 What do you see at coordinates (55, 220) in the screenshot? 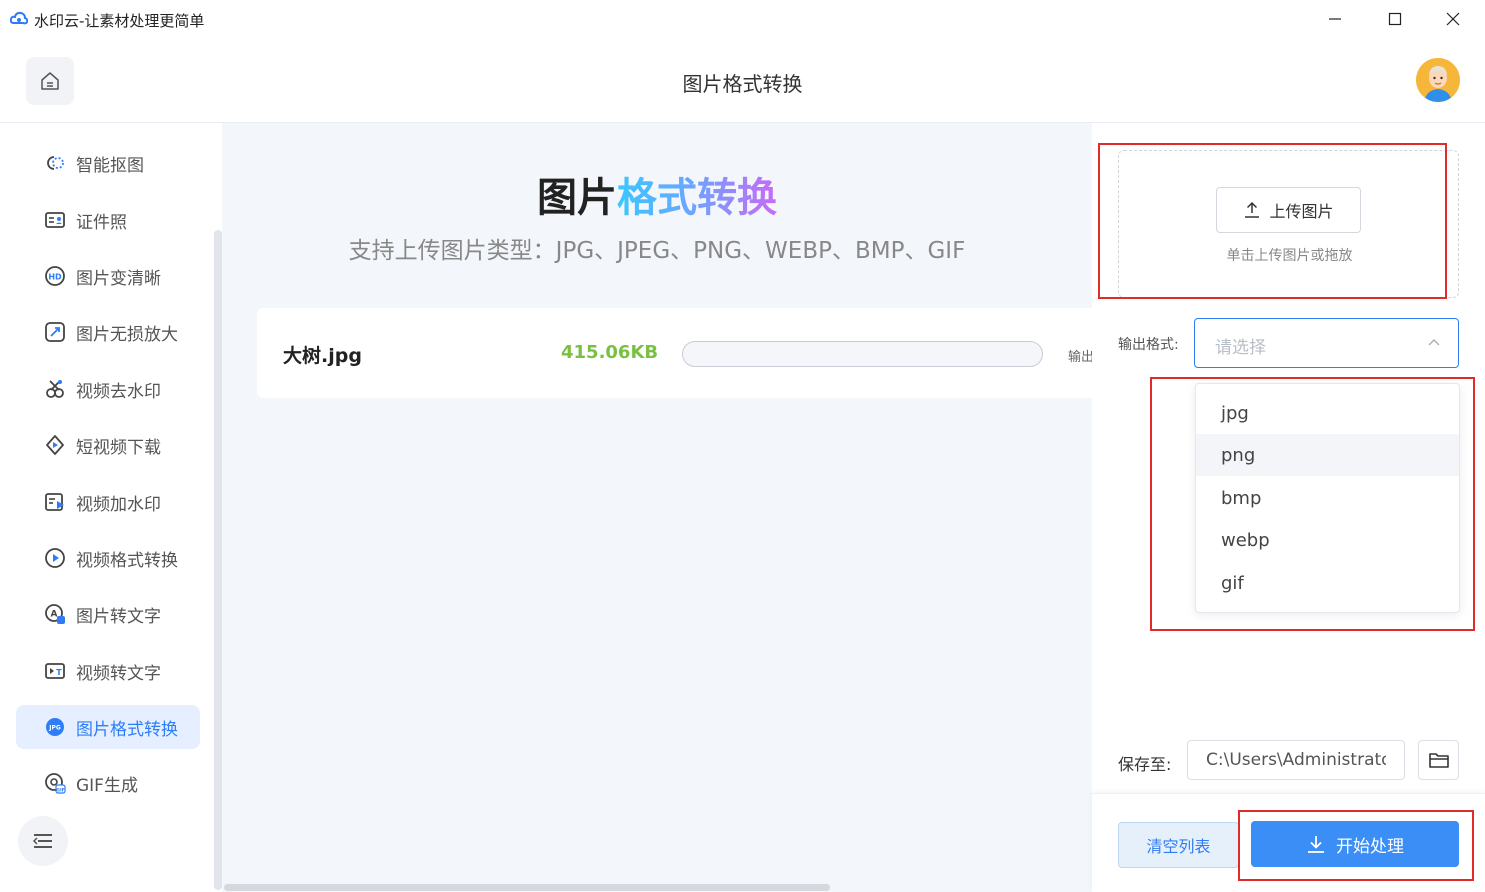
I see `id-photo-icon` at bounding box center [55, 220].